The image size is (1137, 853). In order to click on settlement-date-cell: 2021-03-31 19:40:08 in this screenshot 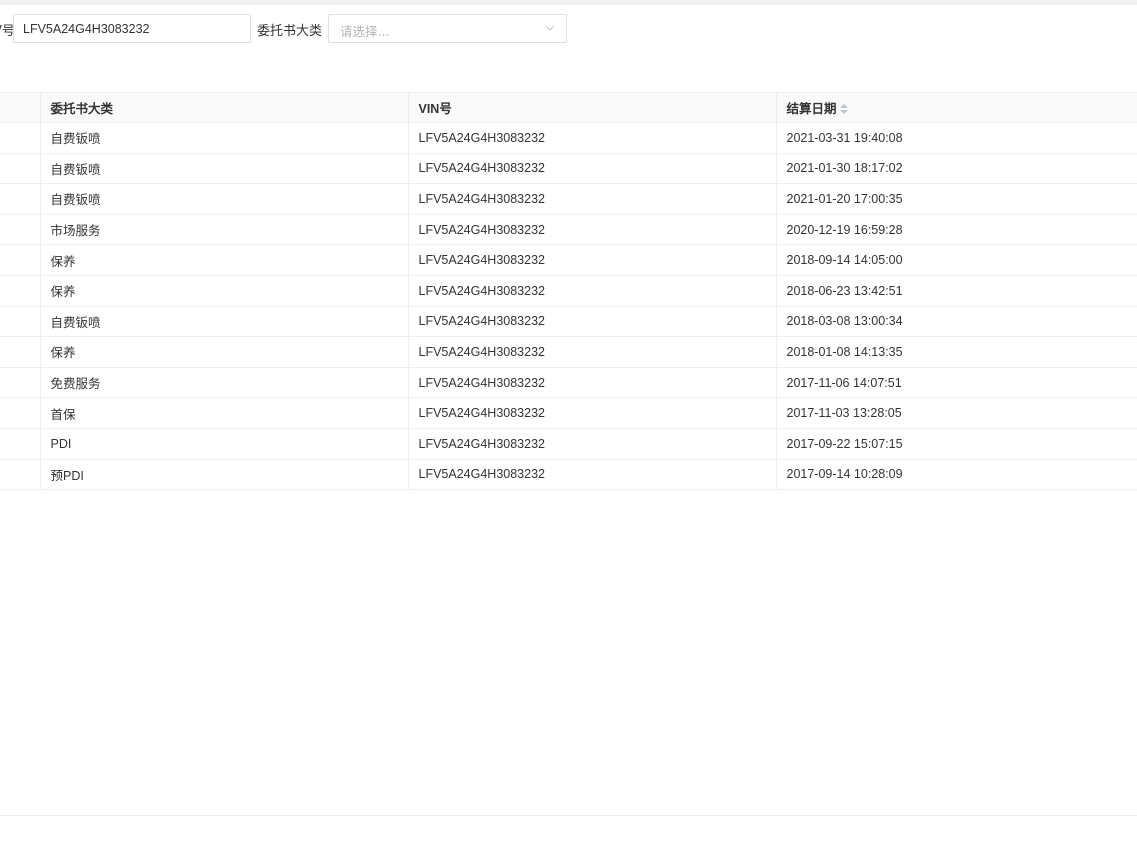, I will do `click(956, 138)`.